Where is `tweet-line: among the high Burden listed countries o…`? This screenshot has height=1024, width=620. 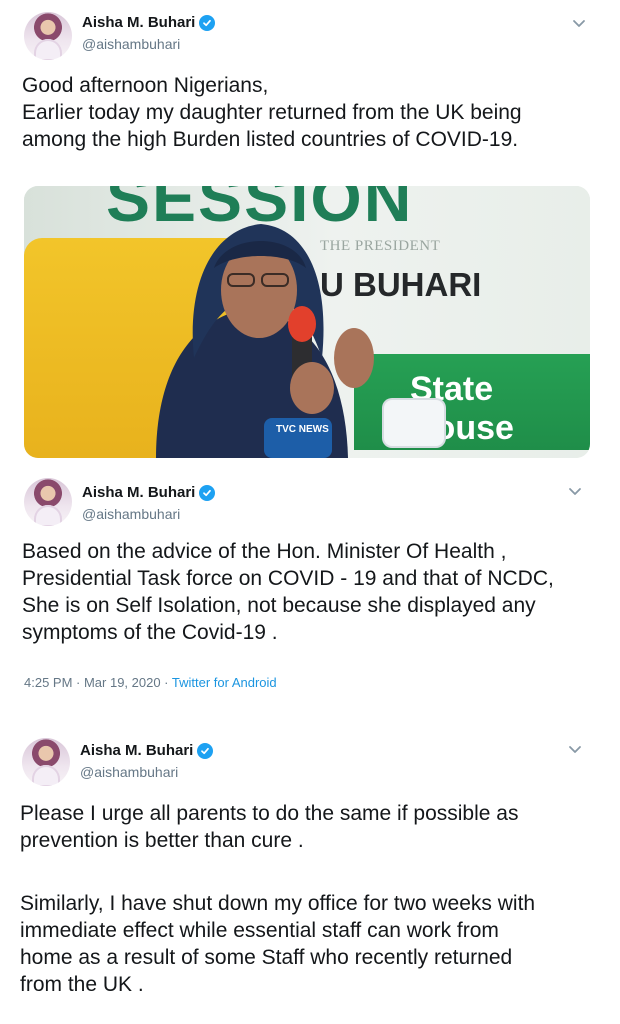 tweet-line: among the high Burden listed countries o… is located at coordinates (270, 139).